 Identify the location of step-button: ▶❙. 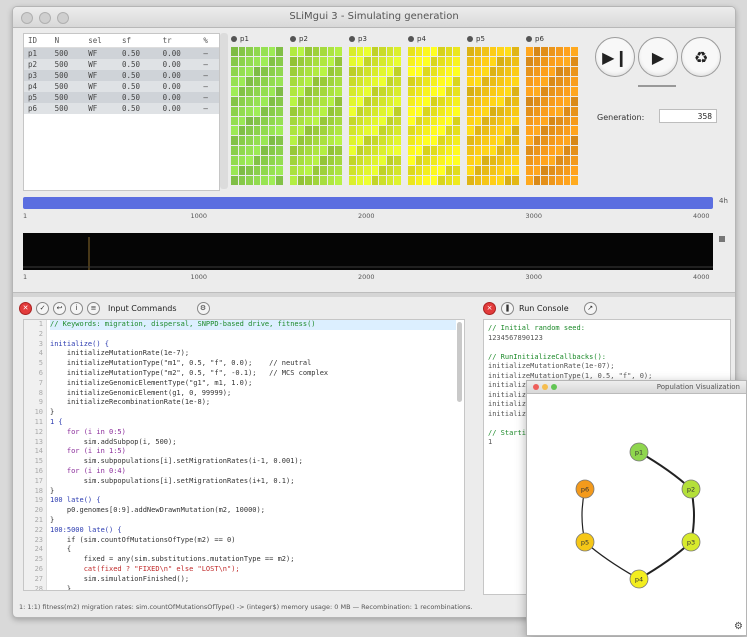
(615, 57).